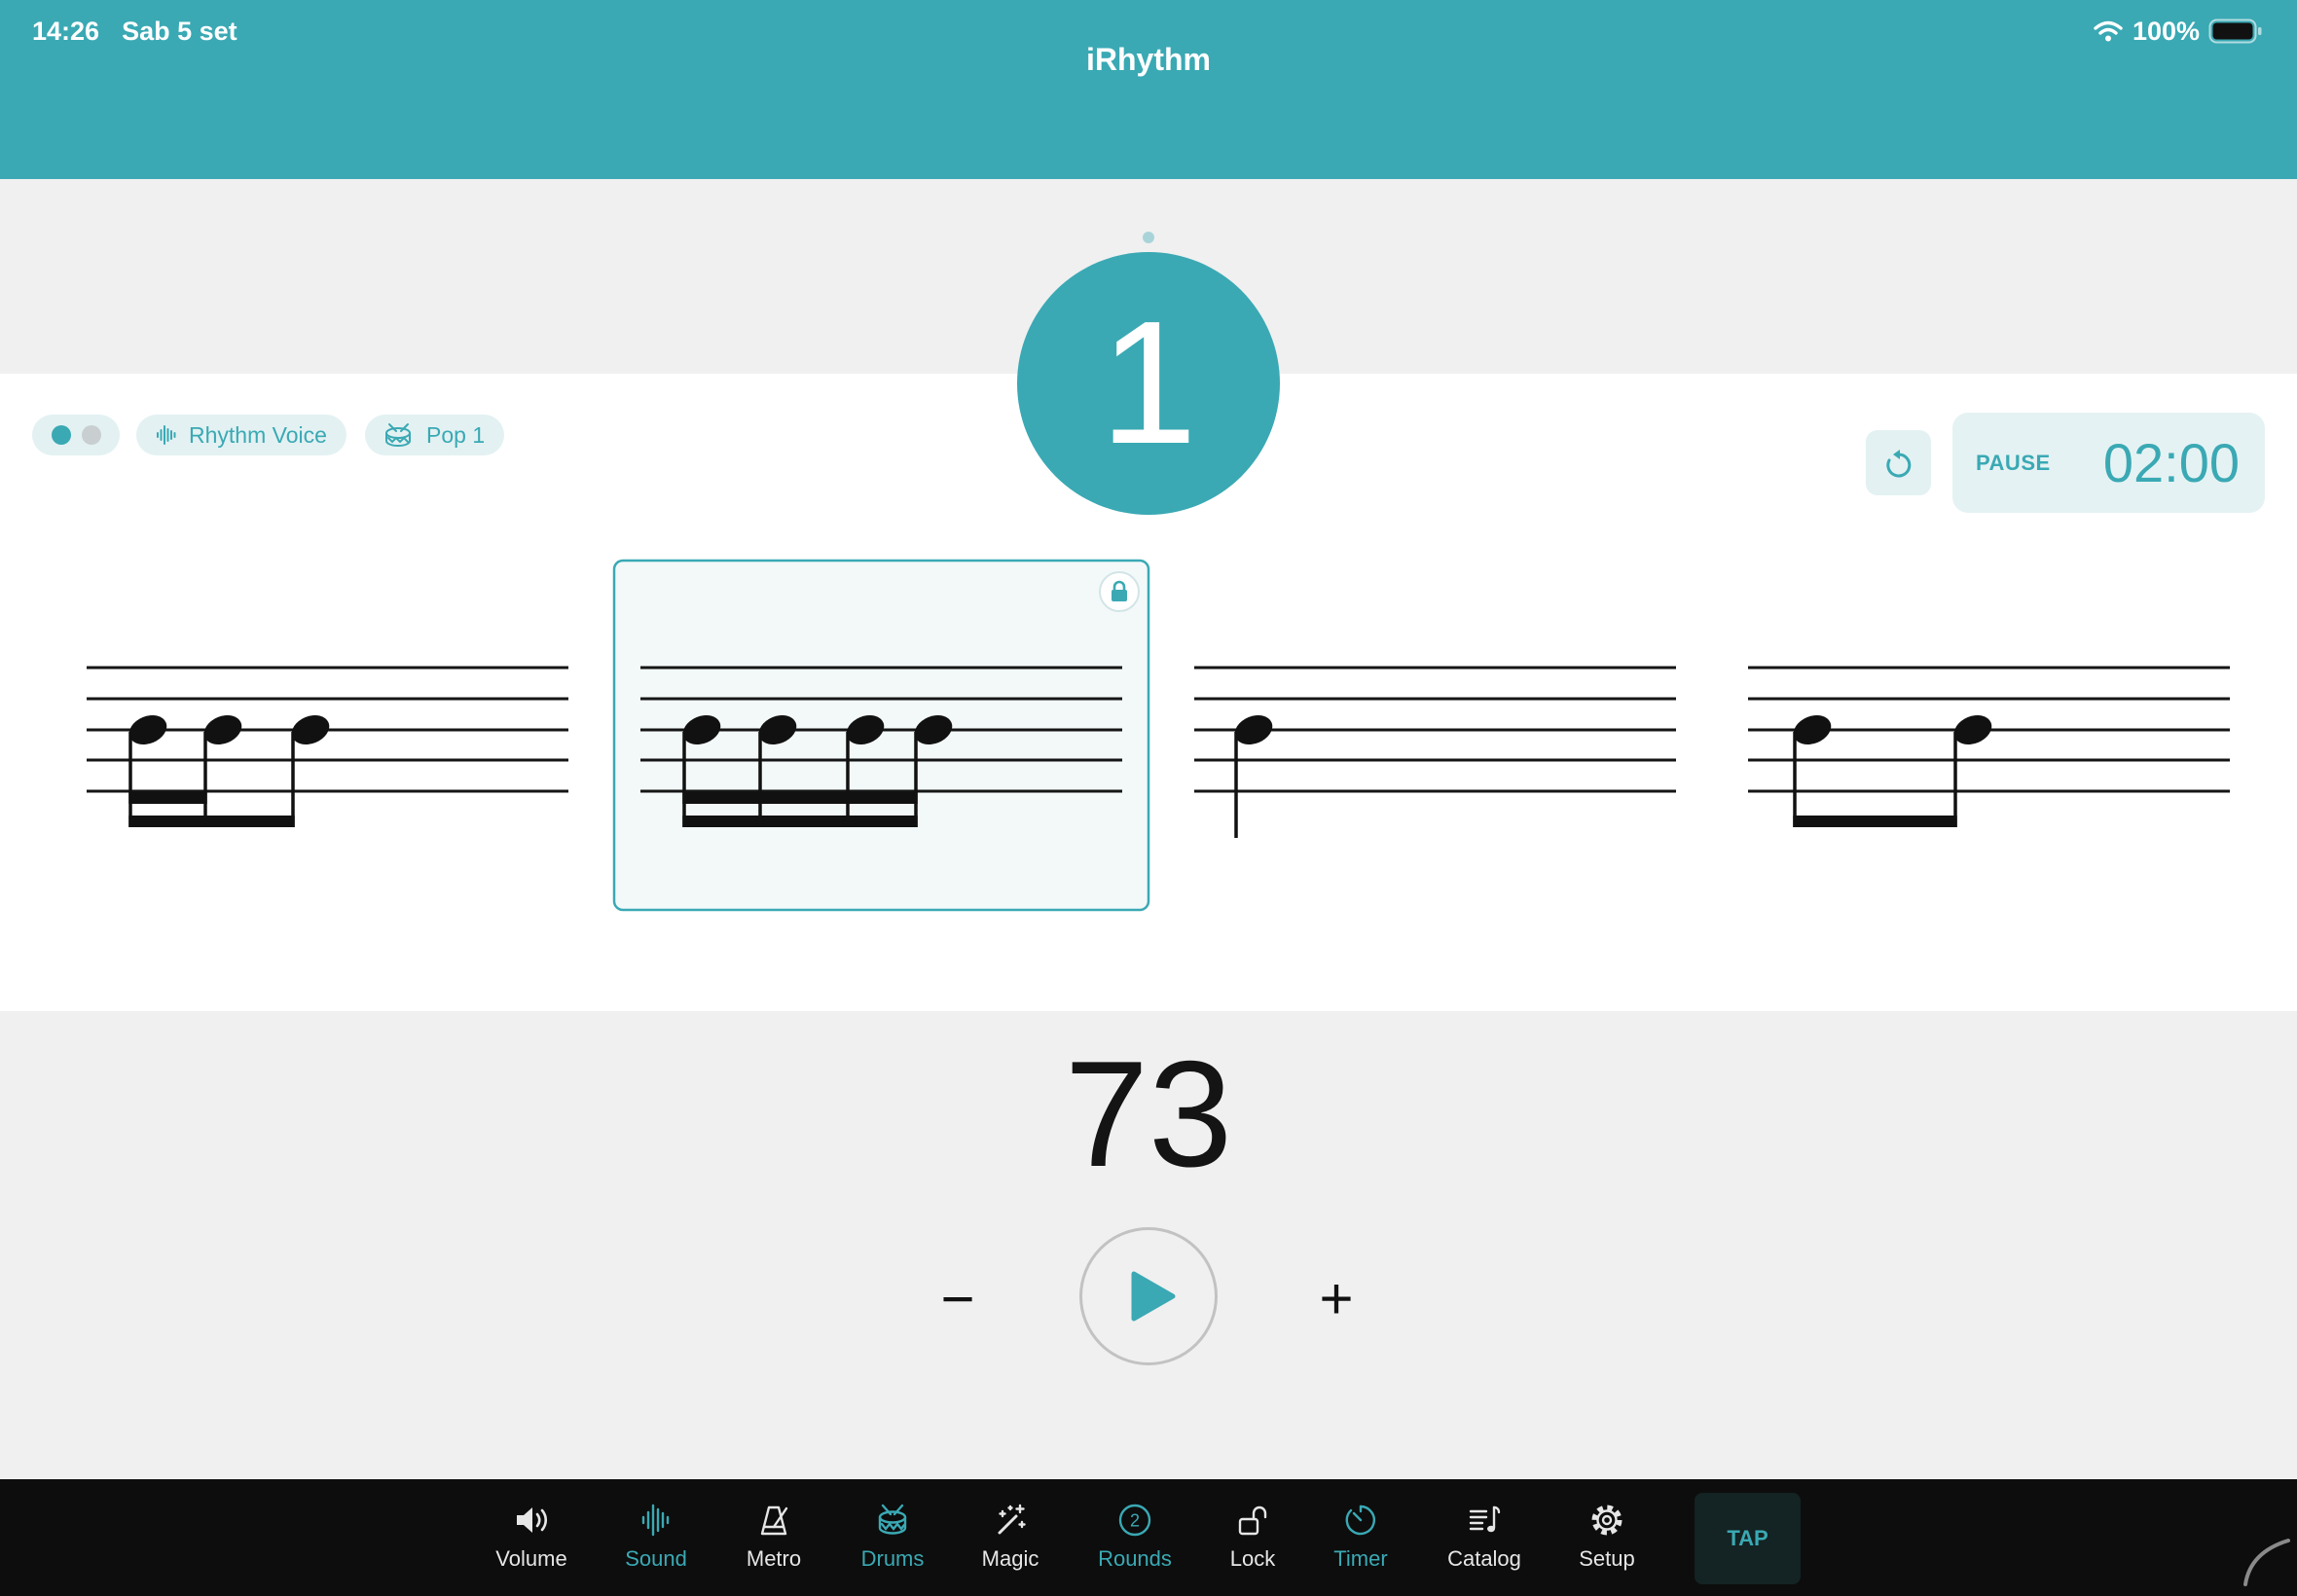 This screenshot has height=1596, width=2297. Describe the element at coordinates (892, 1539) in the screenshot. I see `tab-drums: Drums` at that location.